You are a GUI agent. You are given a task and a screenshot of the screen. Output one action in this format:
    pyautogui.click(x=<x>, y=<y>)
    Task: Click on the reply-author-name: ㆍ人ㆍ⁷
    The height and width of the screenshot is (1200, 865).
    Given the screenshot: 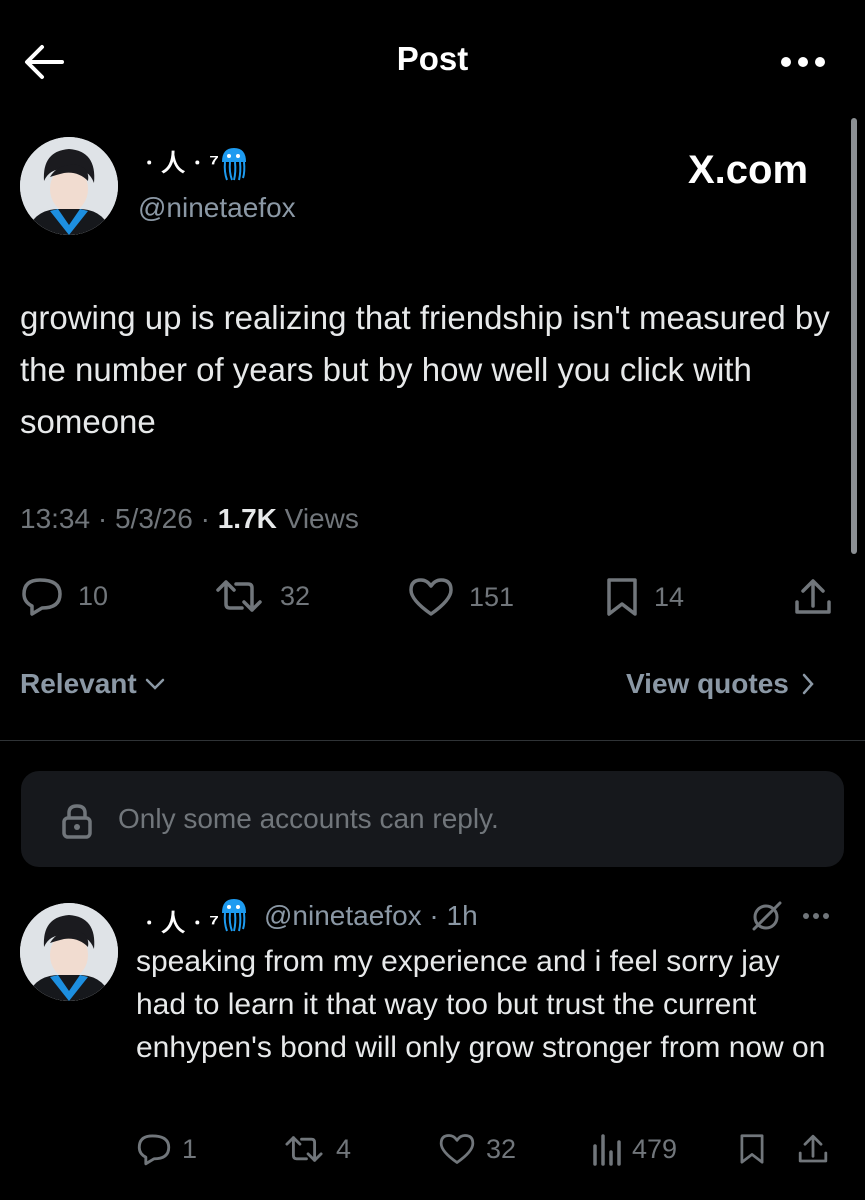 What is the action you would take?
    pyautogui.click(x=179, y=920)
    